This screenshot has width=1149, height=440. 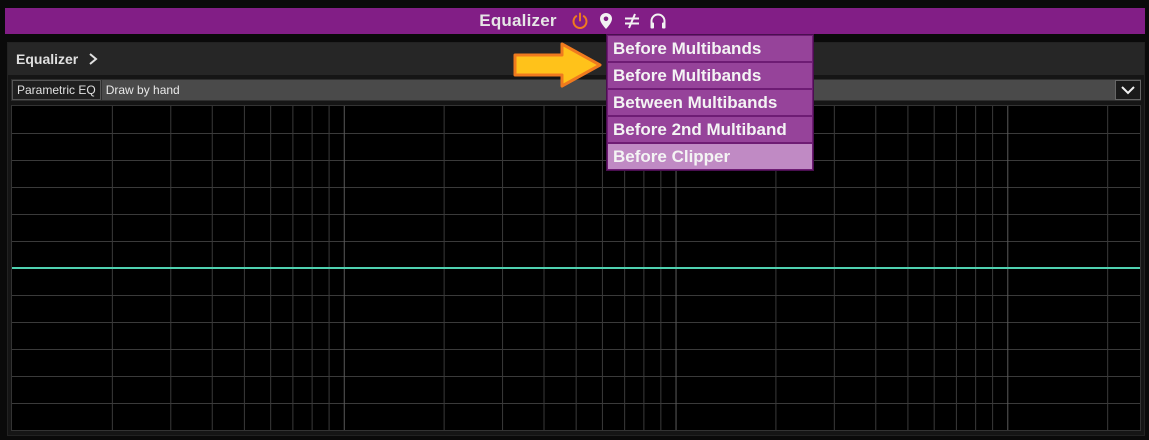 I want to click on location-pin-icon, so click(x=606, y=21).